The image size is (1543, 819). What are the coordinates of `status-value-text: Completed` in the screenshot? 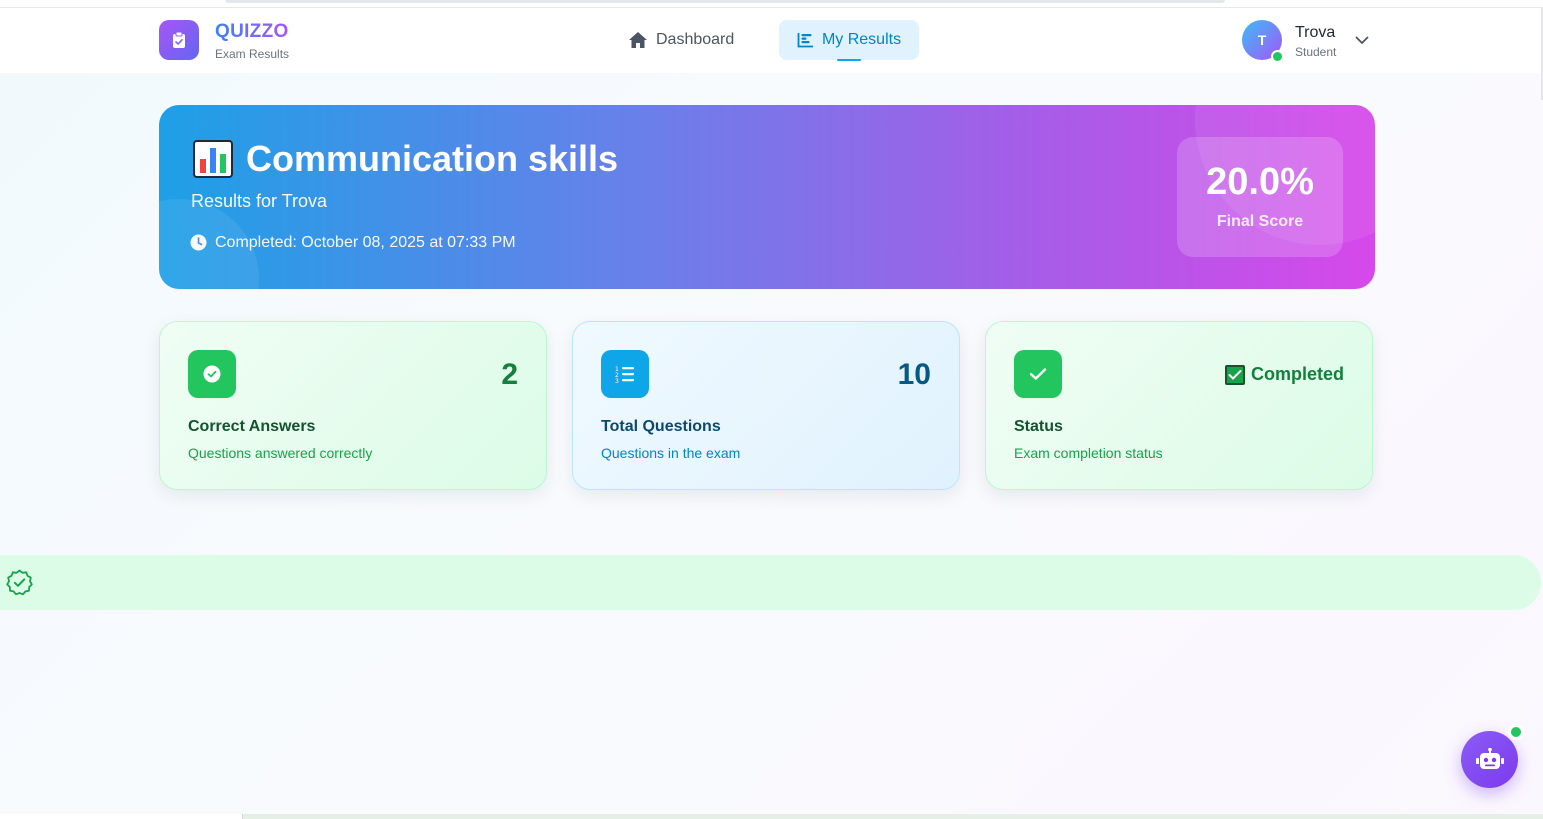 It's located at (1297, 374).